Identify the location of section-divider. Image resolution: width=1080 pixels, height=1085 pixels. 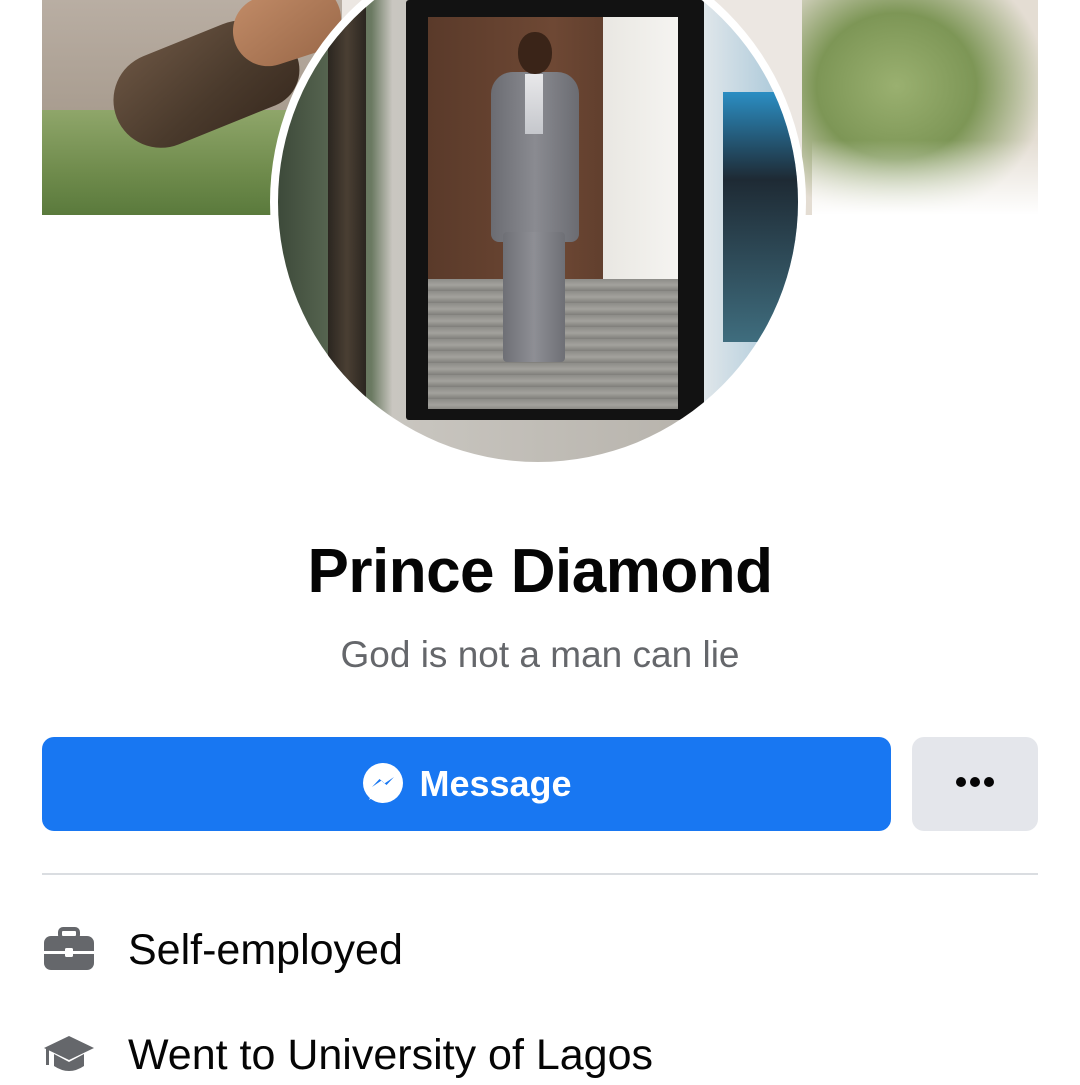
(540, 874).